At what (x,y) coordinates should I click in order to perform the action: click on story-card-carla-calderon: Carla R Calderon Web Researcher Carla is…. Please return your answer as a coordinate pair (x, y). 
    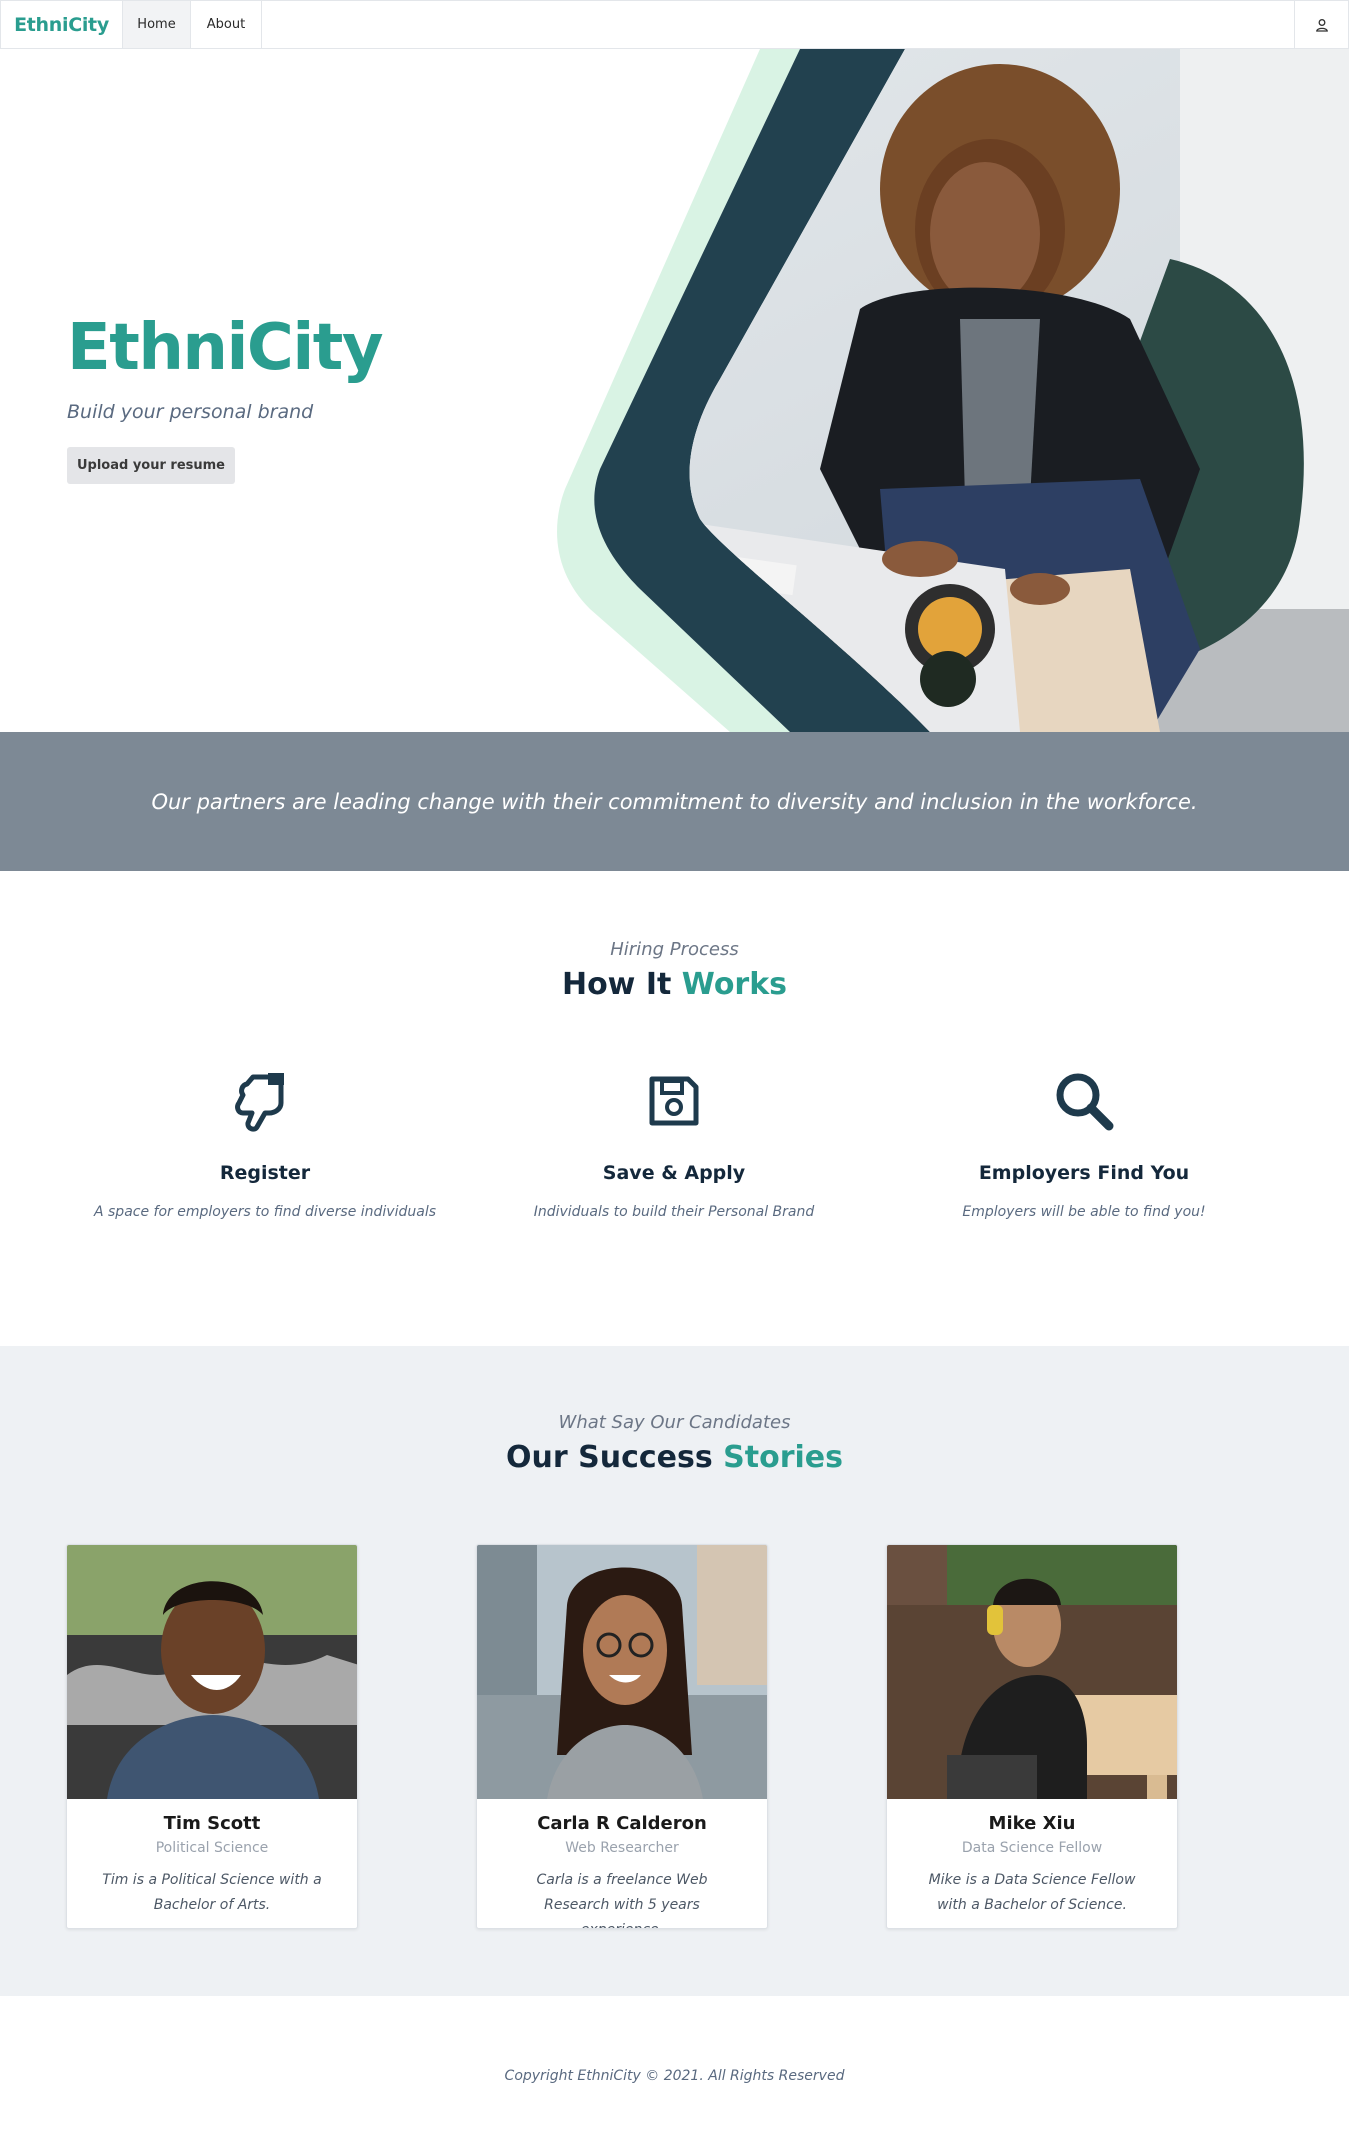
    Looking at the image, I should click on (622, 1736).